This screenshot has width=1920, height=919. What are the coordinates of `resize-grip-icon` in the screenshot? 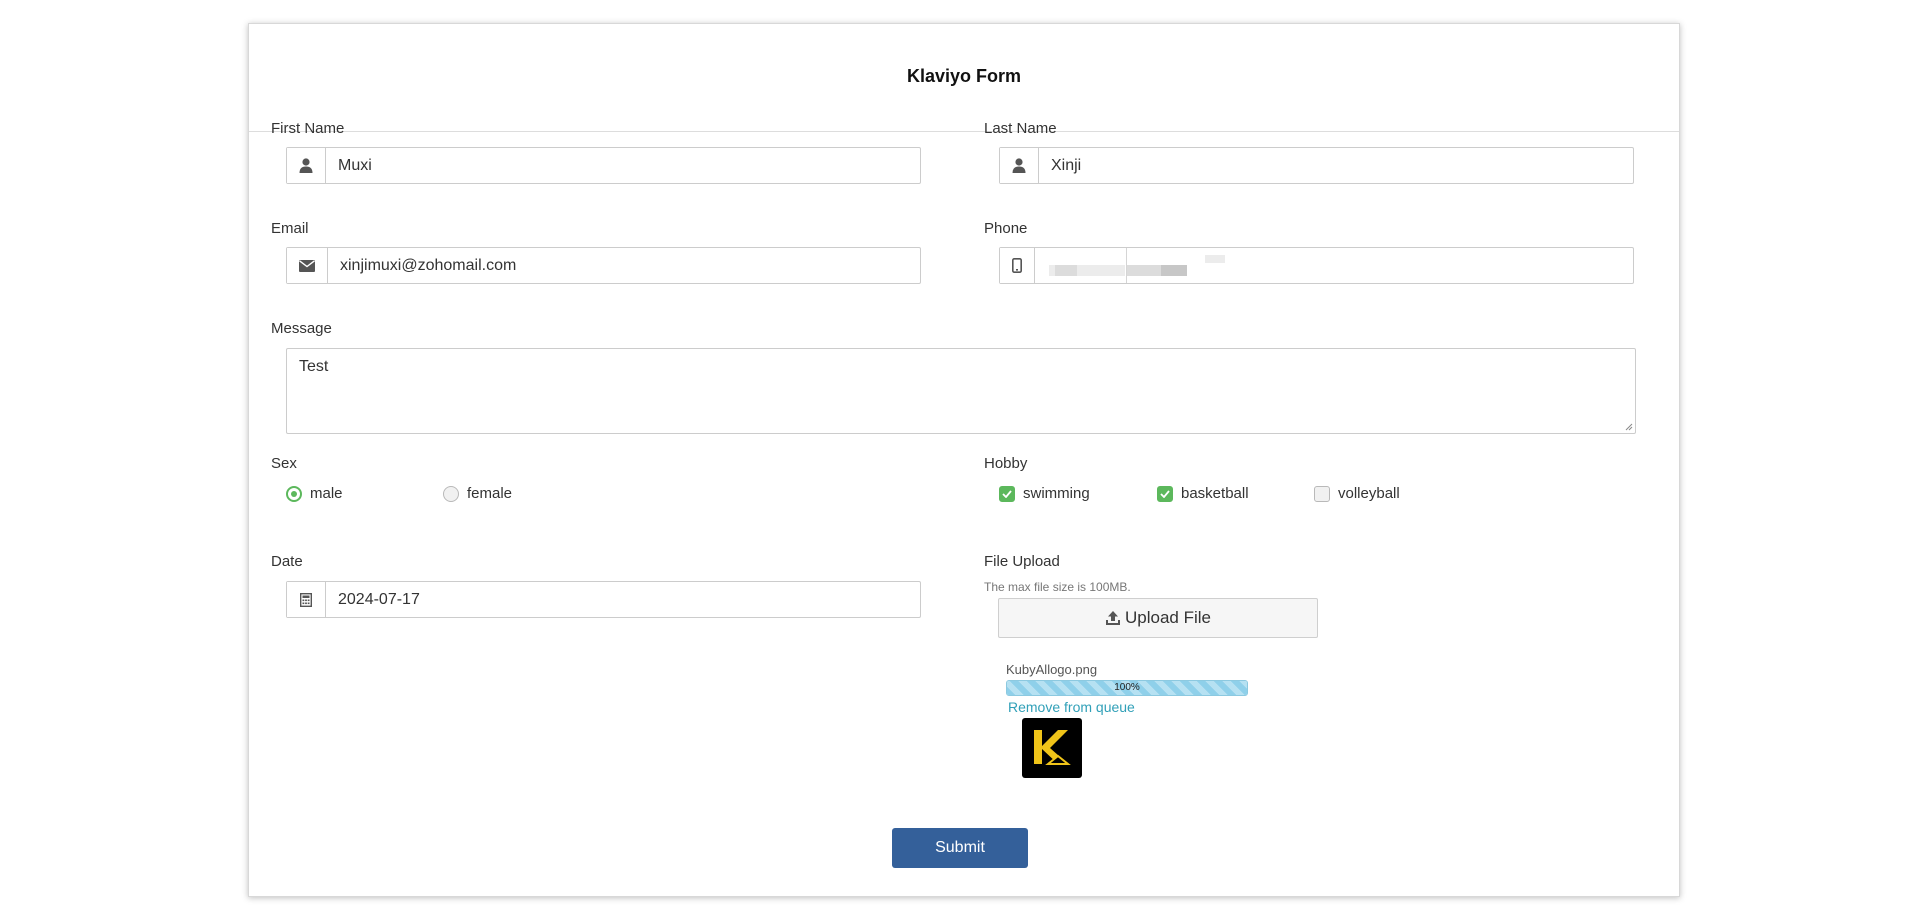 It's located at (1629, 427).